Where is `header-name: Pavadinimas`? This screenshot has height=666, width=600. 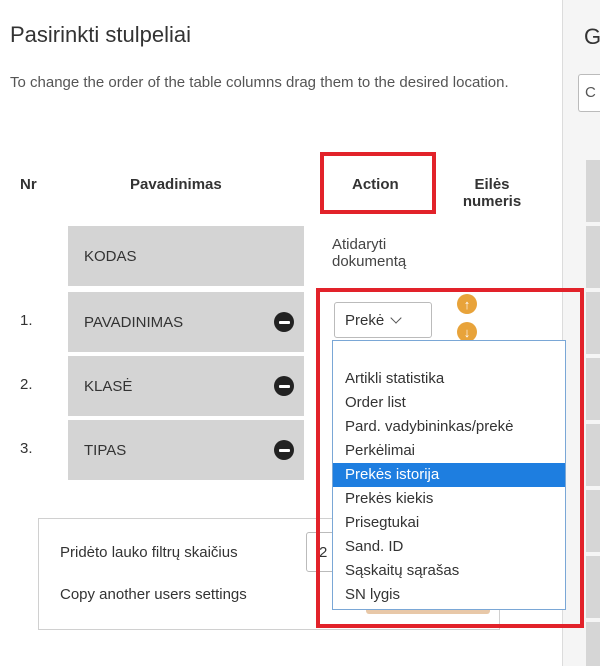 header-name: Pavadinimas is located at coordinates (176, 184).